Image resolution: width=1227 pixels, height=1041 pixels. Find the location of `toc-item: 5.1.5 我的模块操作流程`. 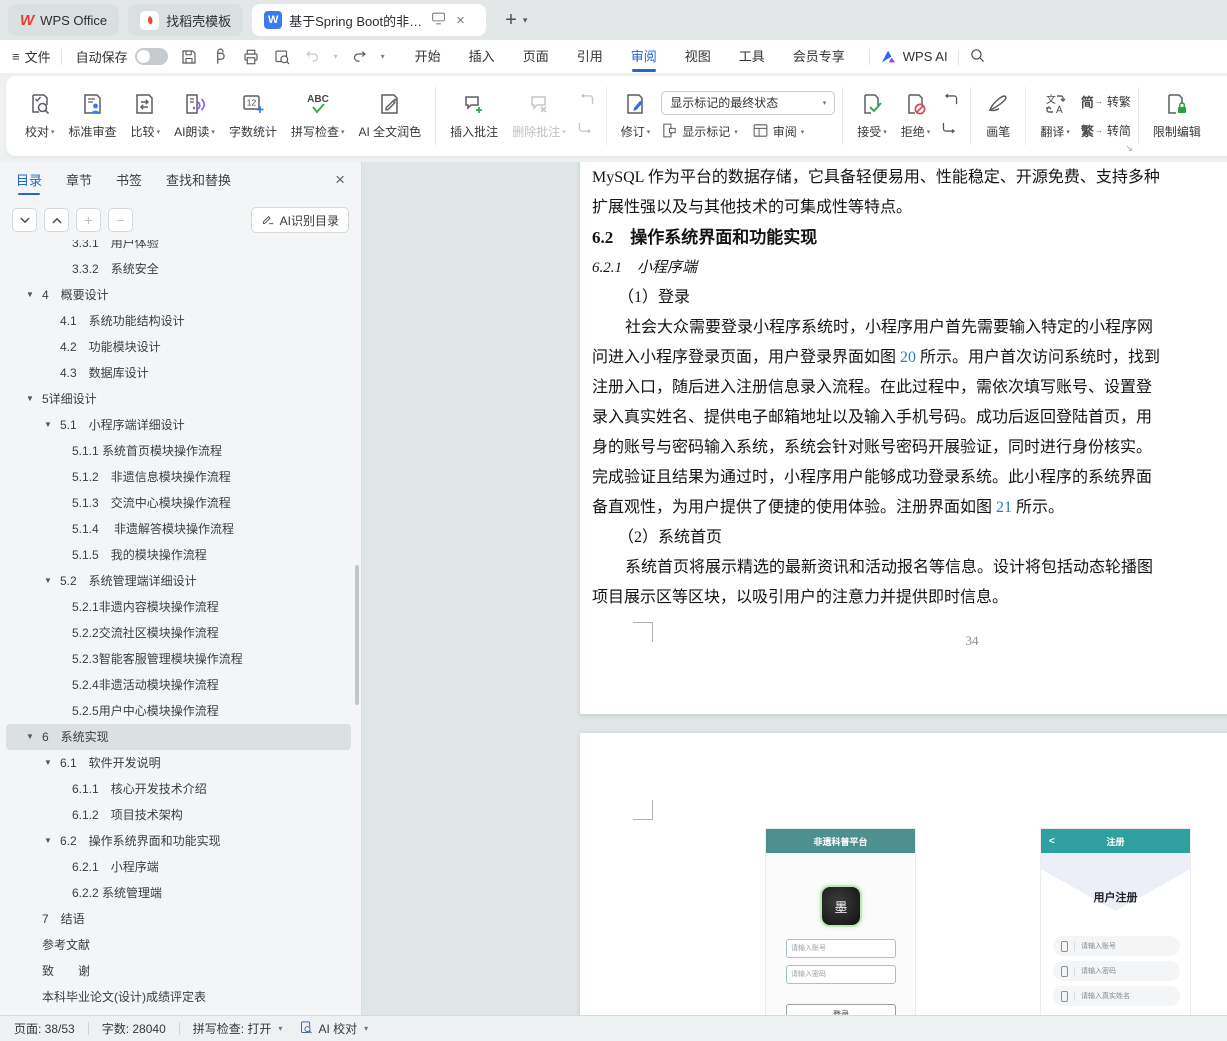

toc-item: 5.1.5 我的模块操作流程 is located at coordinates (180, 555).